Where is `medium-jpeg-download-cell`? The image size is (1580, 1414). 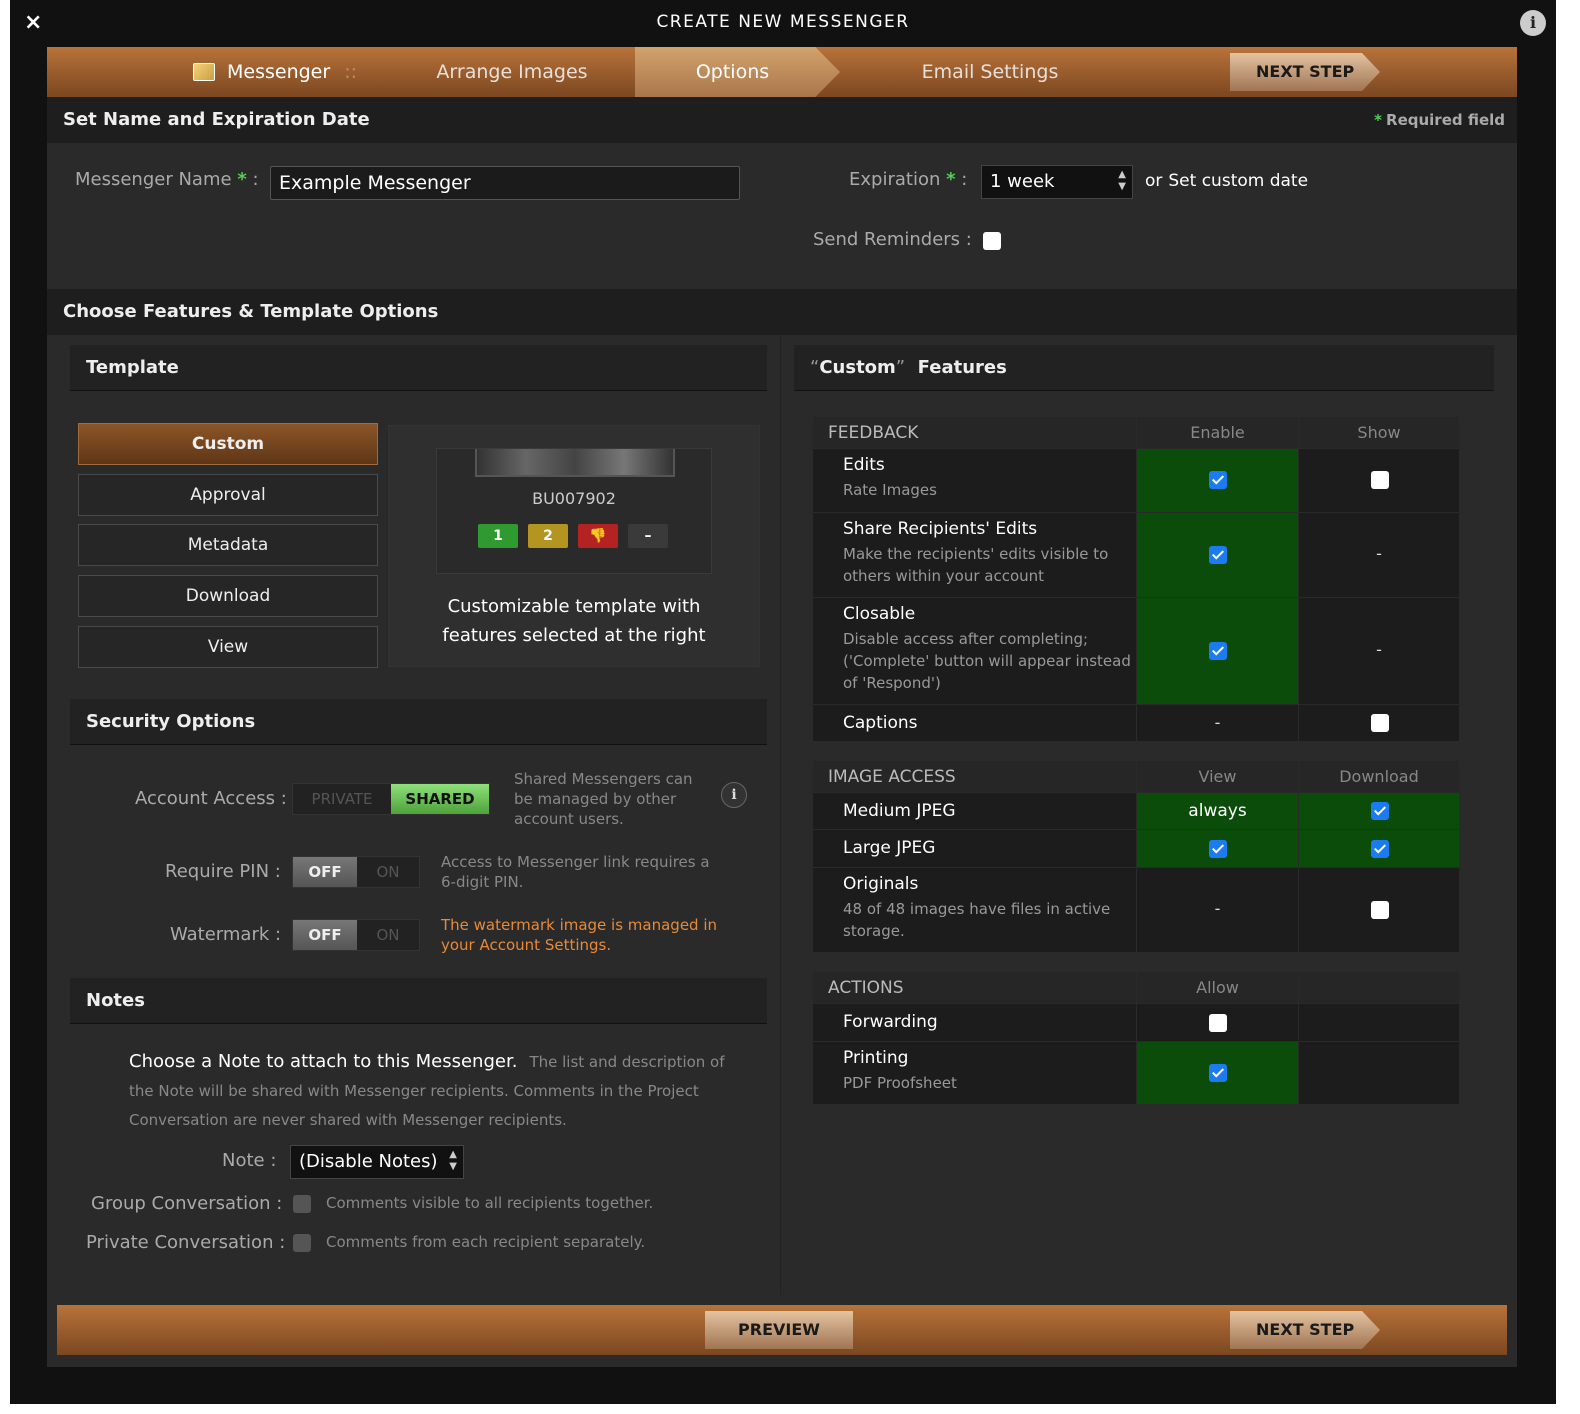
medium-jpeg-download-cell is located at coordinates (1379, 811).